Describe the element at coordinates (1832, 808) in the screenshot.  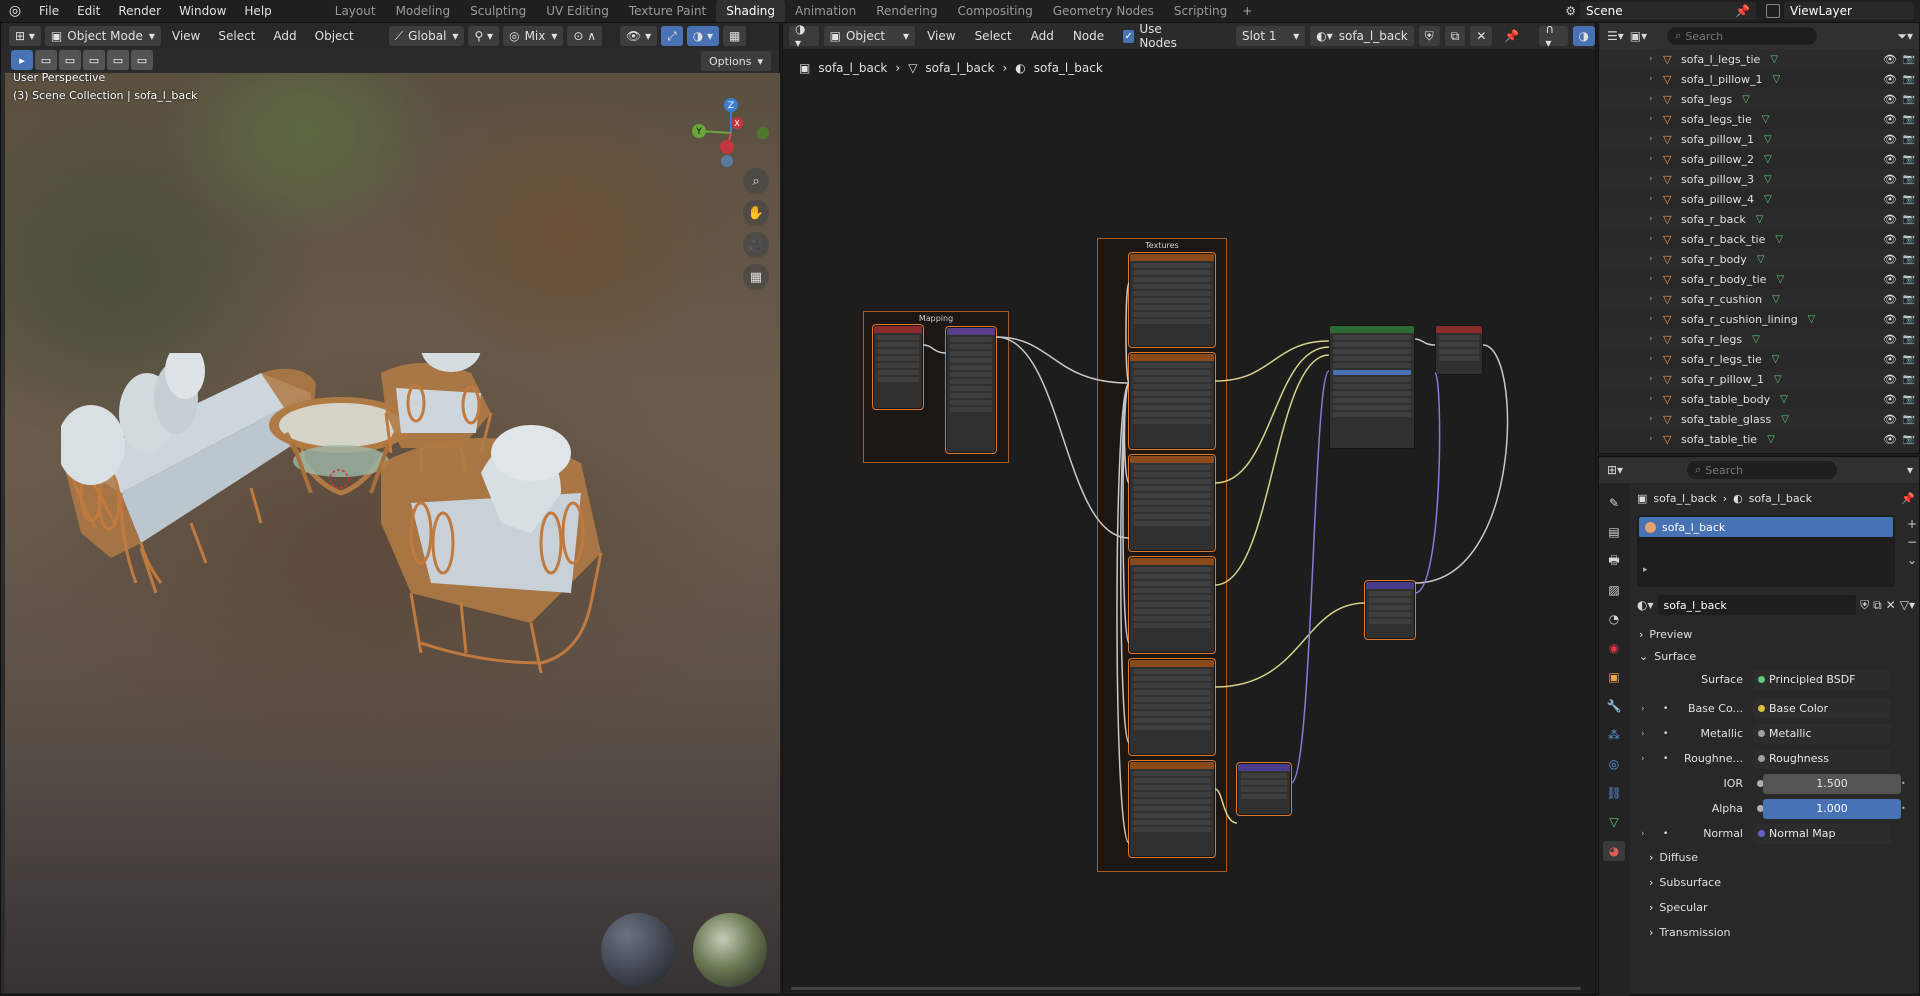
I see `alpha-field: 1.000` at that location.